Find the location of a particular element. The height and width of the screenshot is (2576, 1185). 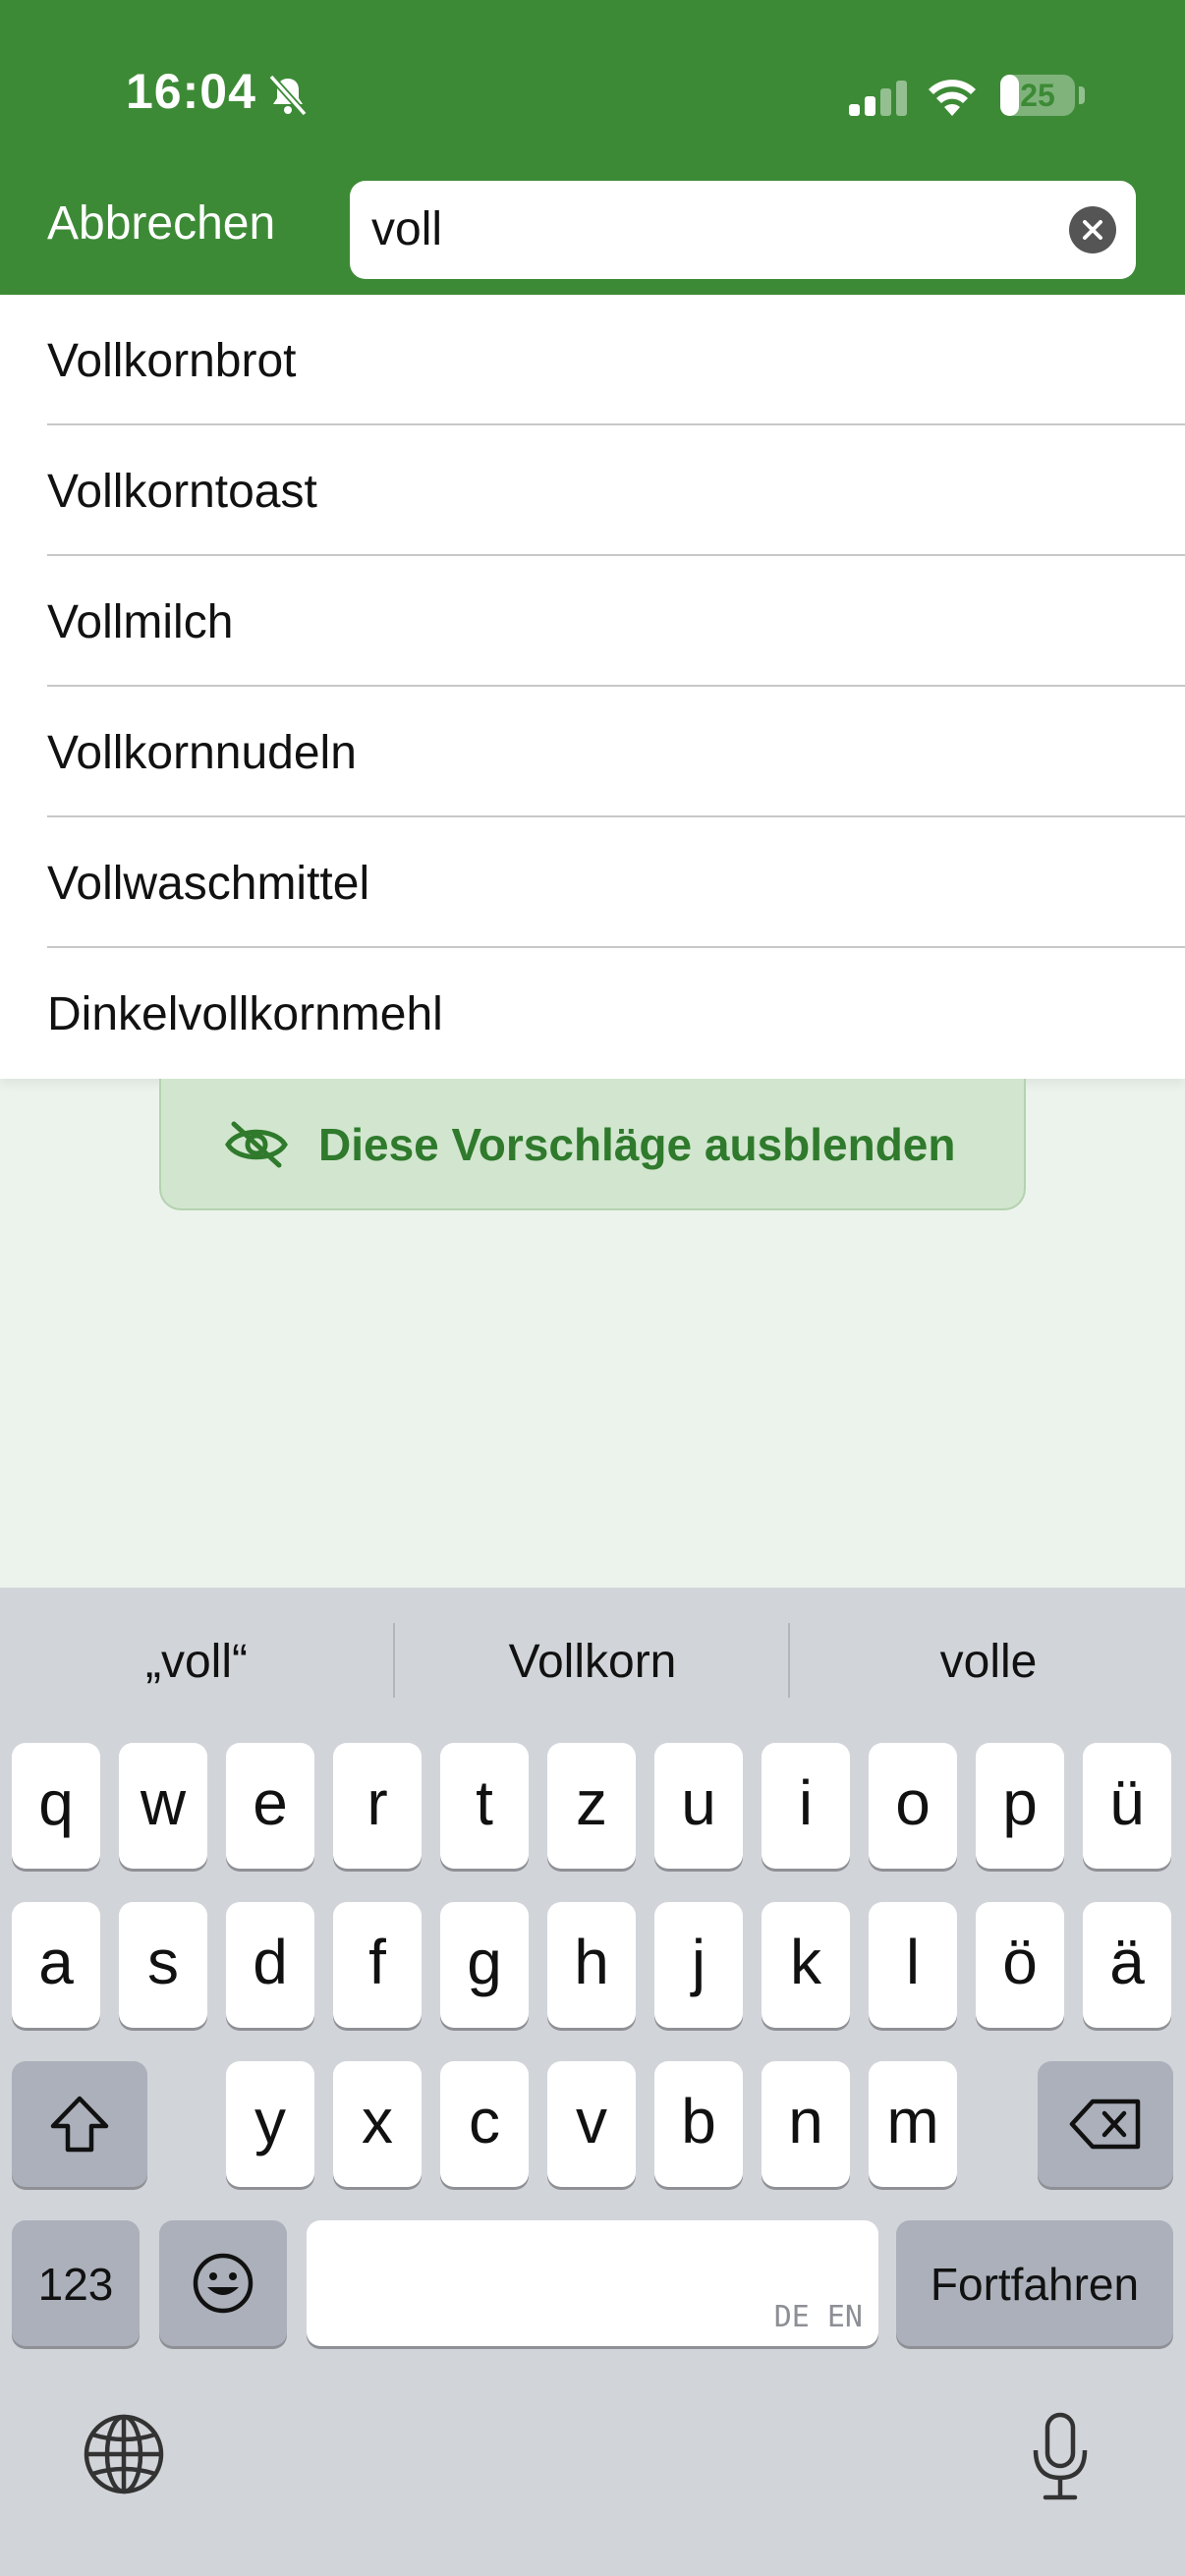

hide-suggestions-button: Diese Vorschläge ausblenden is located at coordinates (592, 1144).